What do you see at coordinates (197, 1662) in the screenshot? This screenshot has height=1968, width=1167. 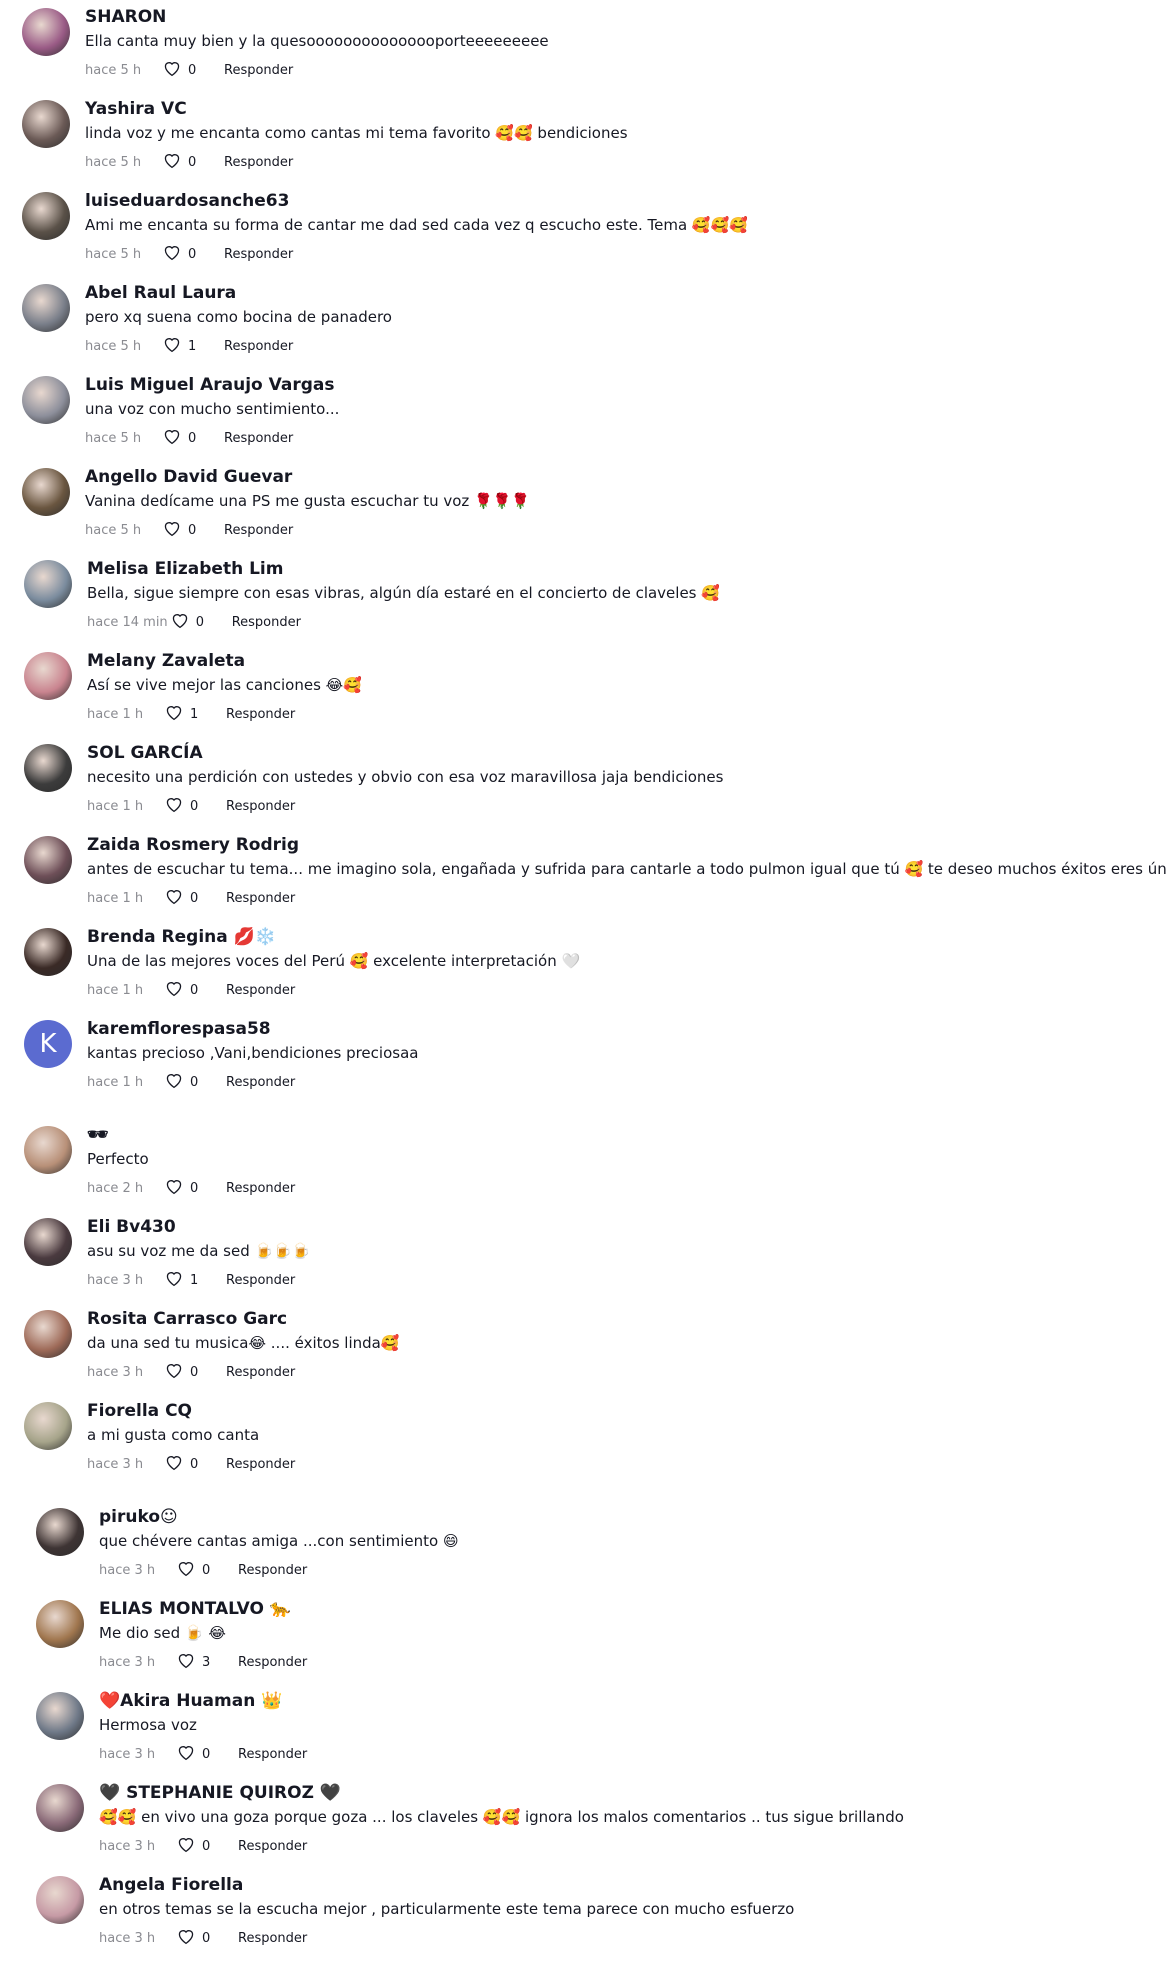 I see `like-button: 3` at bounding box center [197, 1662].